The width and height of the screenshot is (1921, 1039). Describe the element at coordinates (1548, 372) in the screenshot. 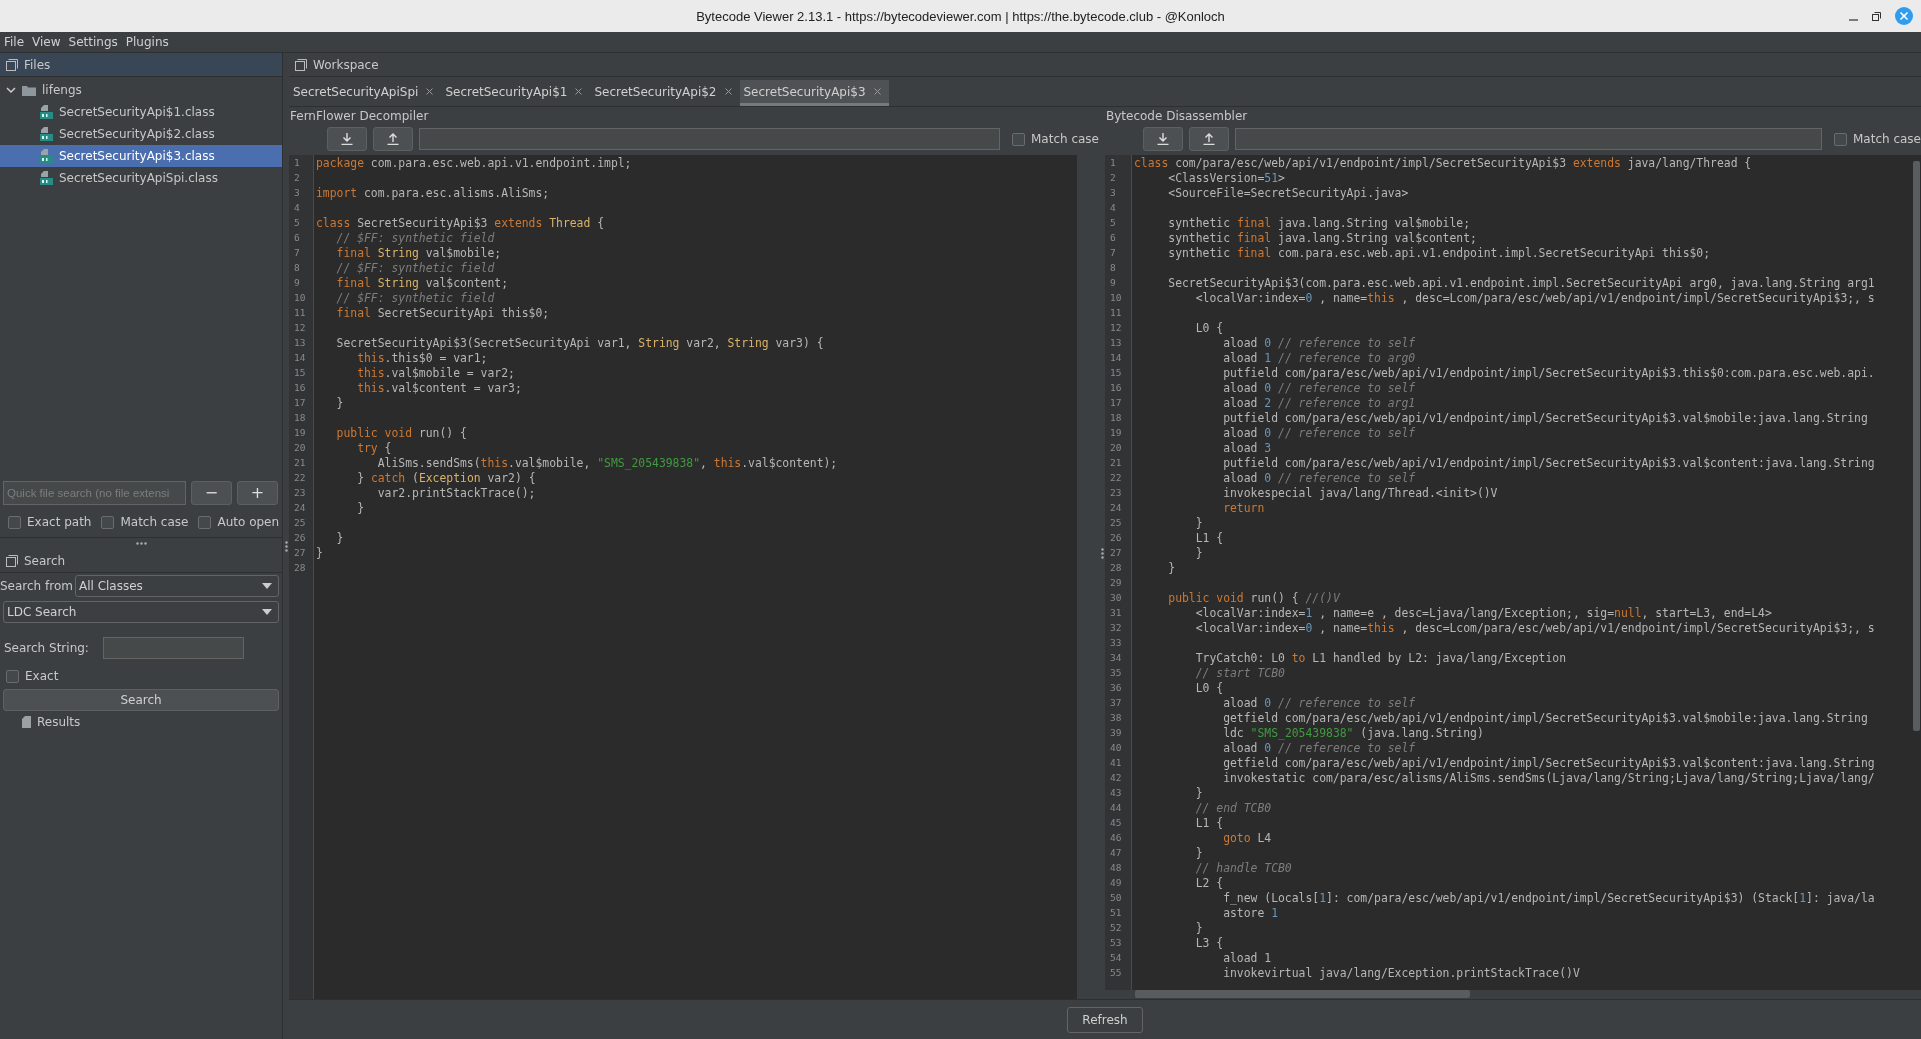

I see `code-line: putfield com/para/esc/web/api/v1/endpoint/impl/SecretSecurityApi$3.this$0:com.para.esc.web.api.` at that location.